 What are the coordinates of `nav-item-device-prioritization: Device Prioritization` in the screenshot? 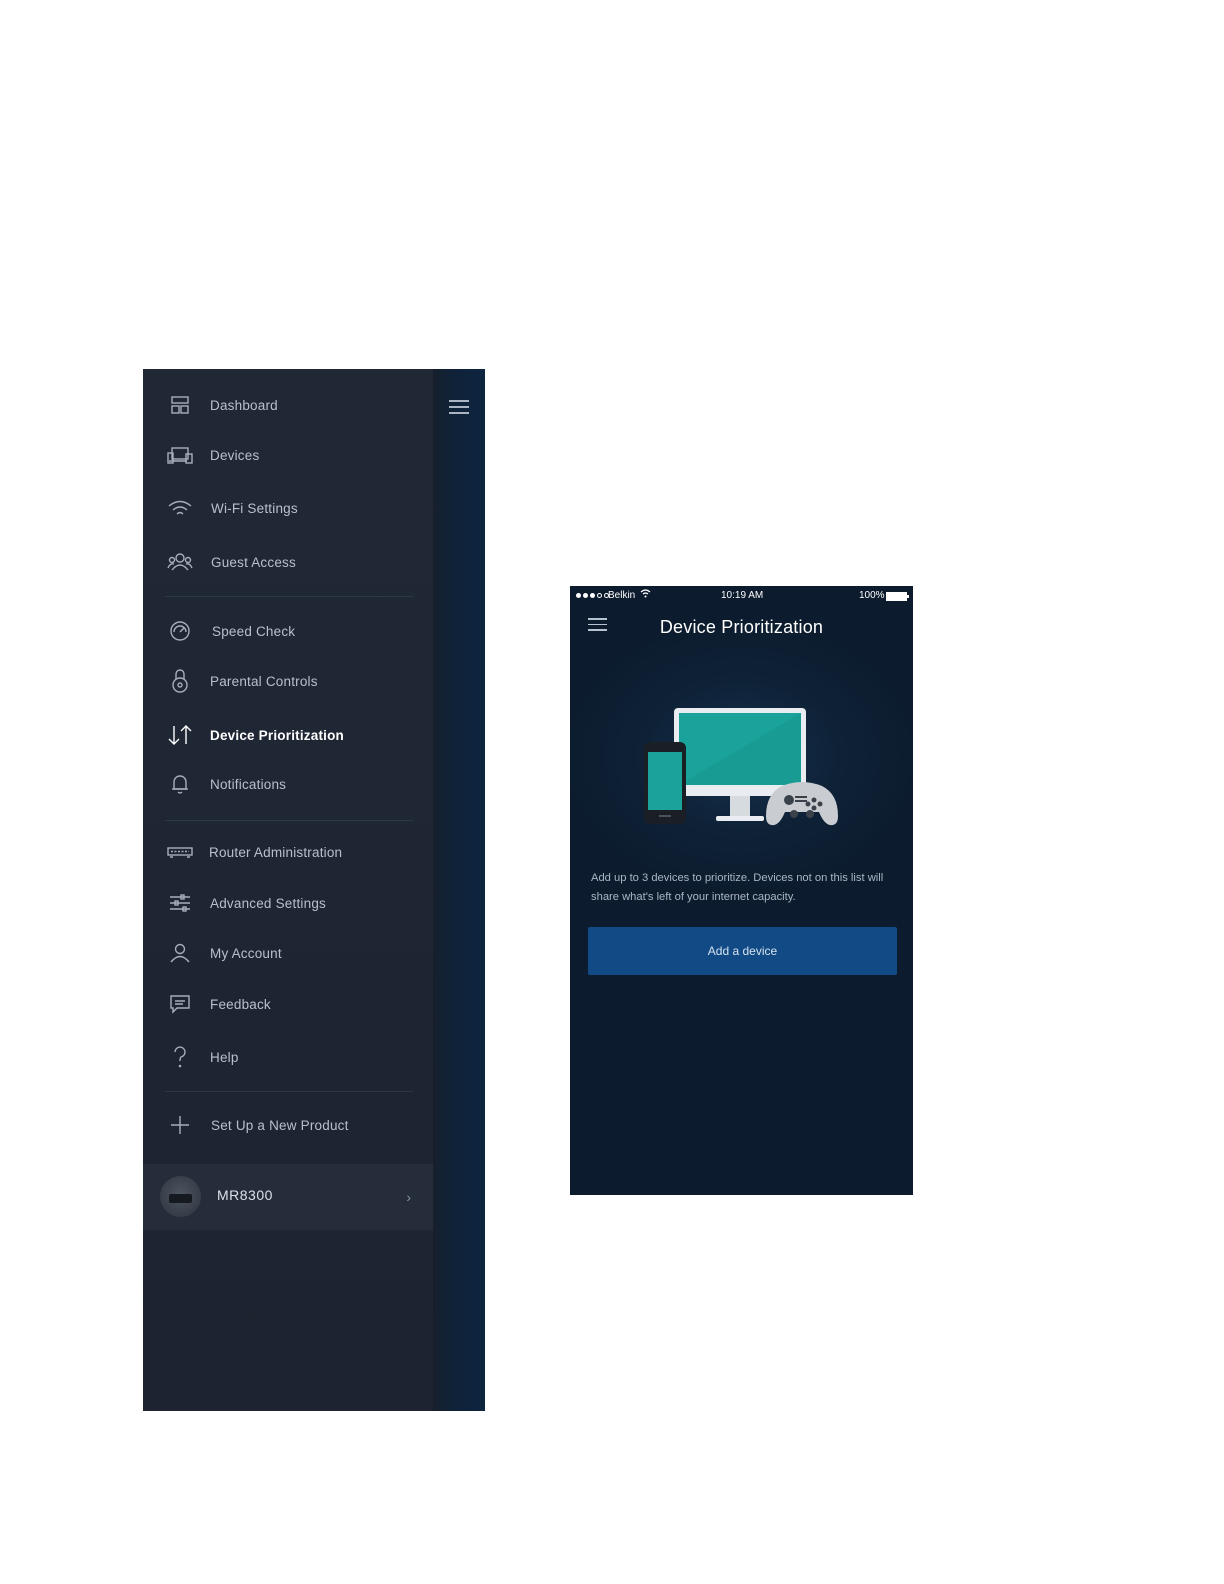 It's located at (288, 735).